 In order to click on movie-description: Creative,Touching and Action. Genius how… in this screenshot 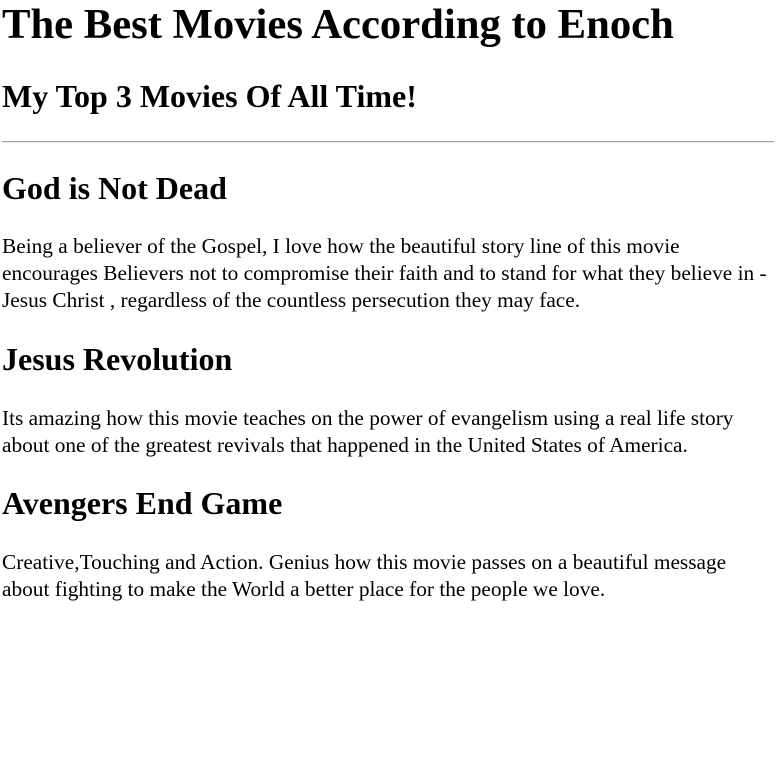, I will do `click(364, 575)`.